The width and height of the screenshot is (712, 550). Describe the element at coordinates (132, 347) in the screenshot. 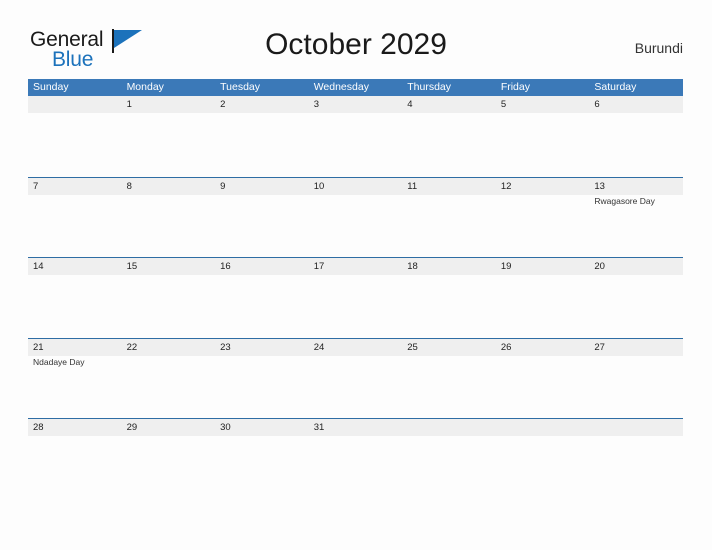

I see `day-number: 22` at that location.